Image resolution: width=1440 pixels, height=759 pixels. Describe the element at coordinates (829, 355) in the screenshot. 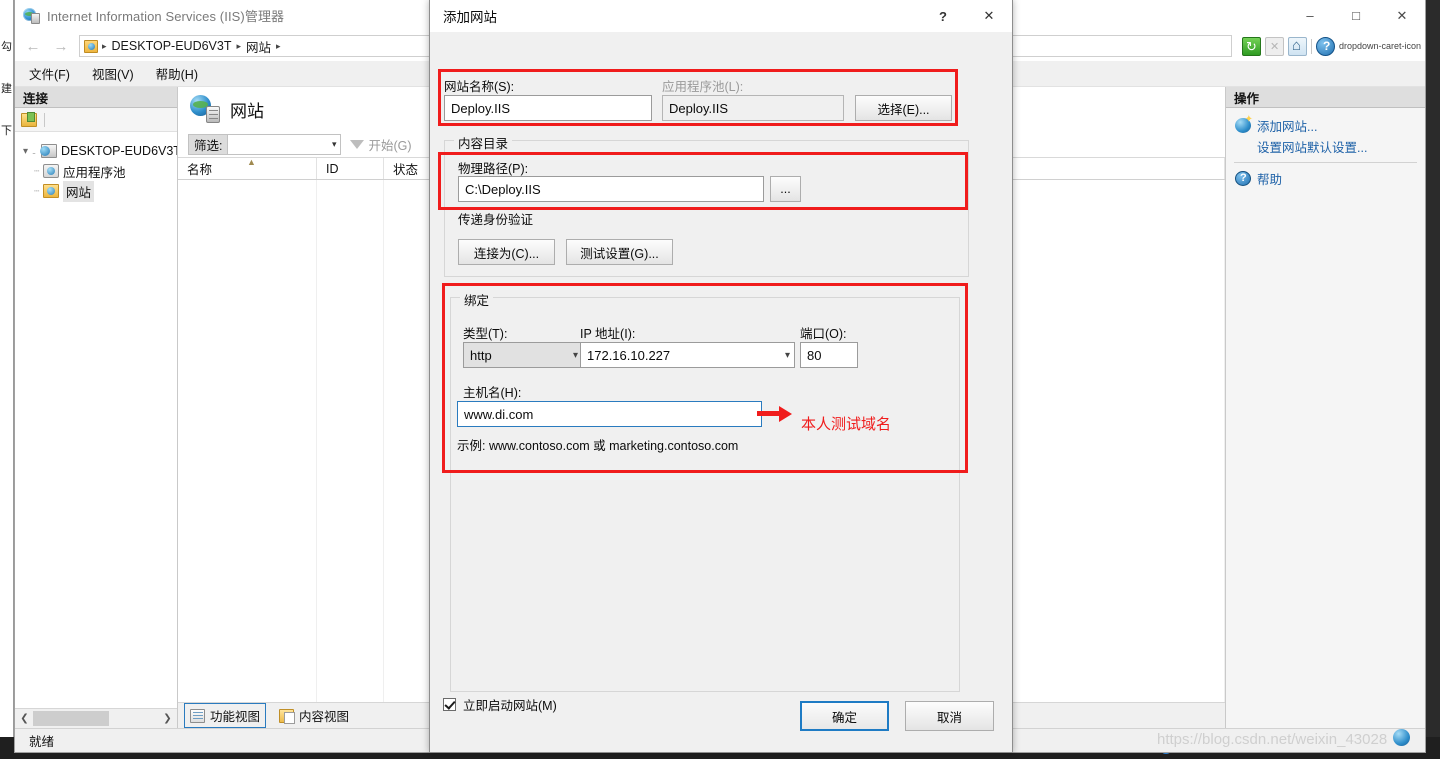

I see `binding-port-input: 80` at that location.